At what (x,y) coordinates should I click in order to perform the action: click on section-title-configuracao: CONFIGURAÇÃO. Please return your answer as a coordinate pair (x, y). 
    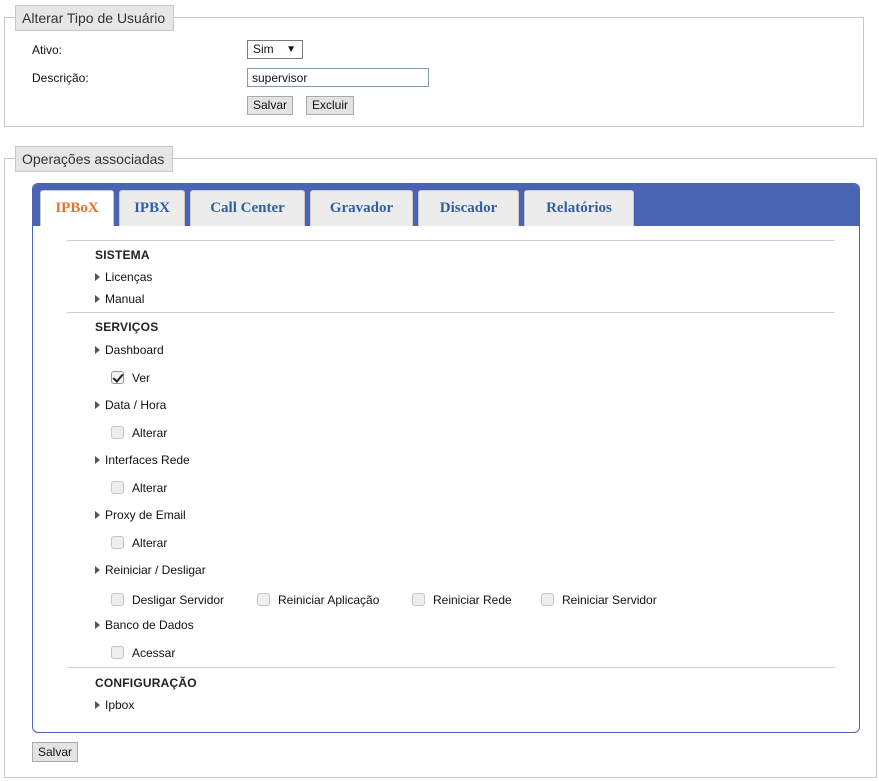
    Looking at the image, I should click on (146, 683).